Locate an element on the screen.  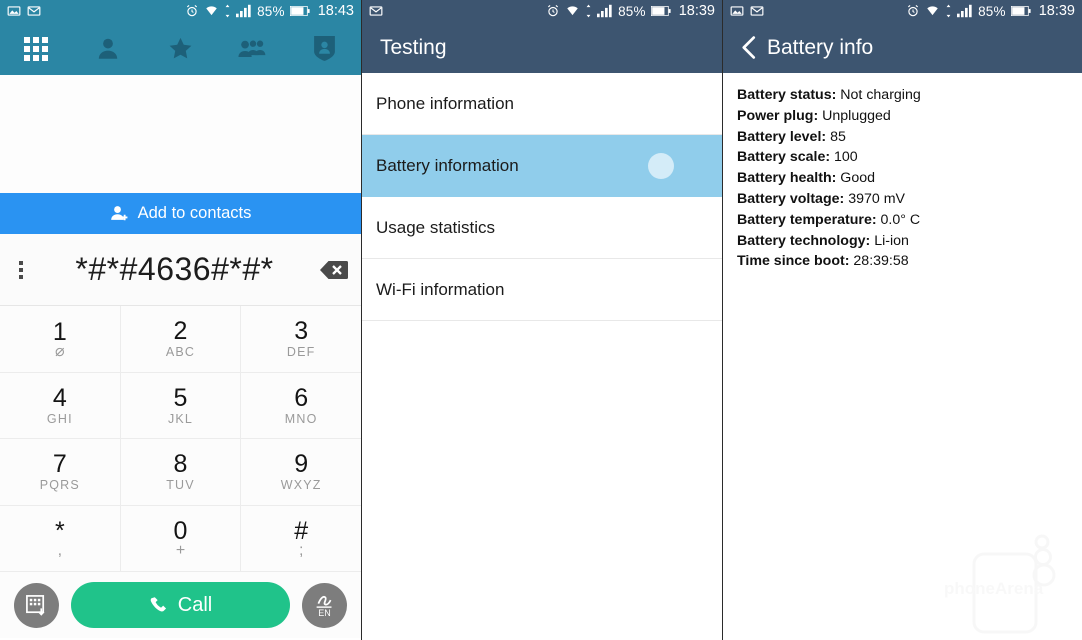
voicemail-icon: ⌀ is located at coordinates (60, 351).